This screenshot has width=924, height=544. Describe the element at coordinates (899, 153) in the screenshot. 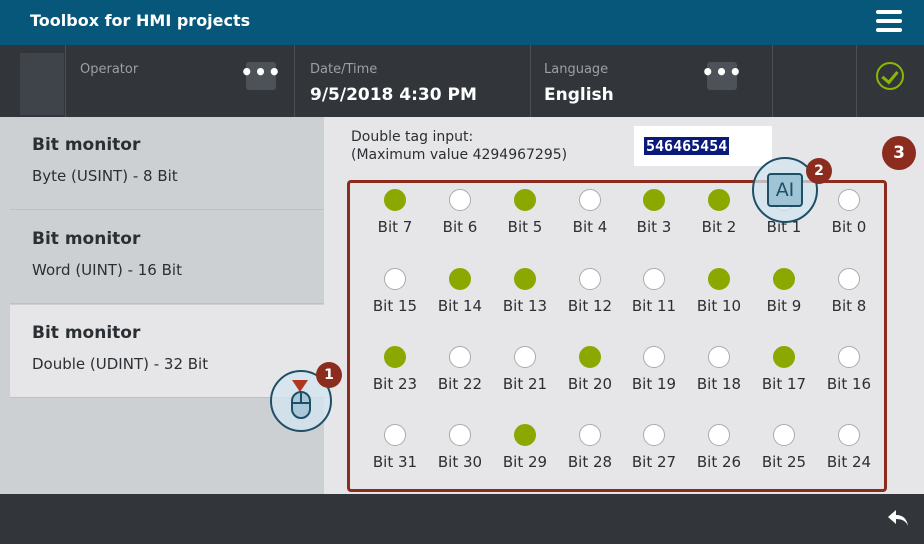

I see `callout-badge-3: 3` at that location.